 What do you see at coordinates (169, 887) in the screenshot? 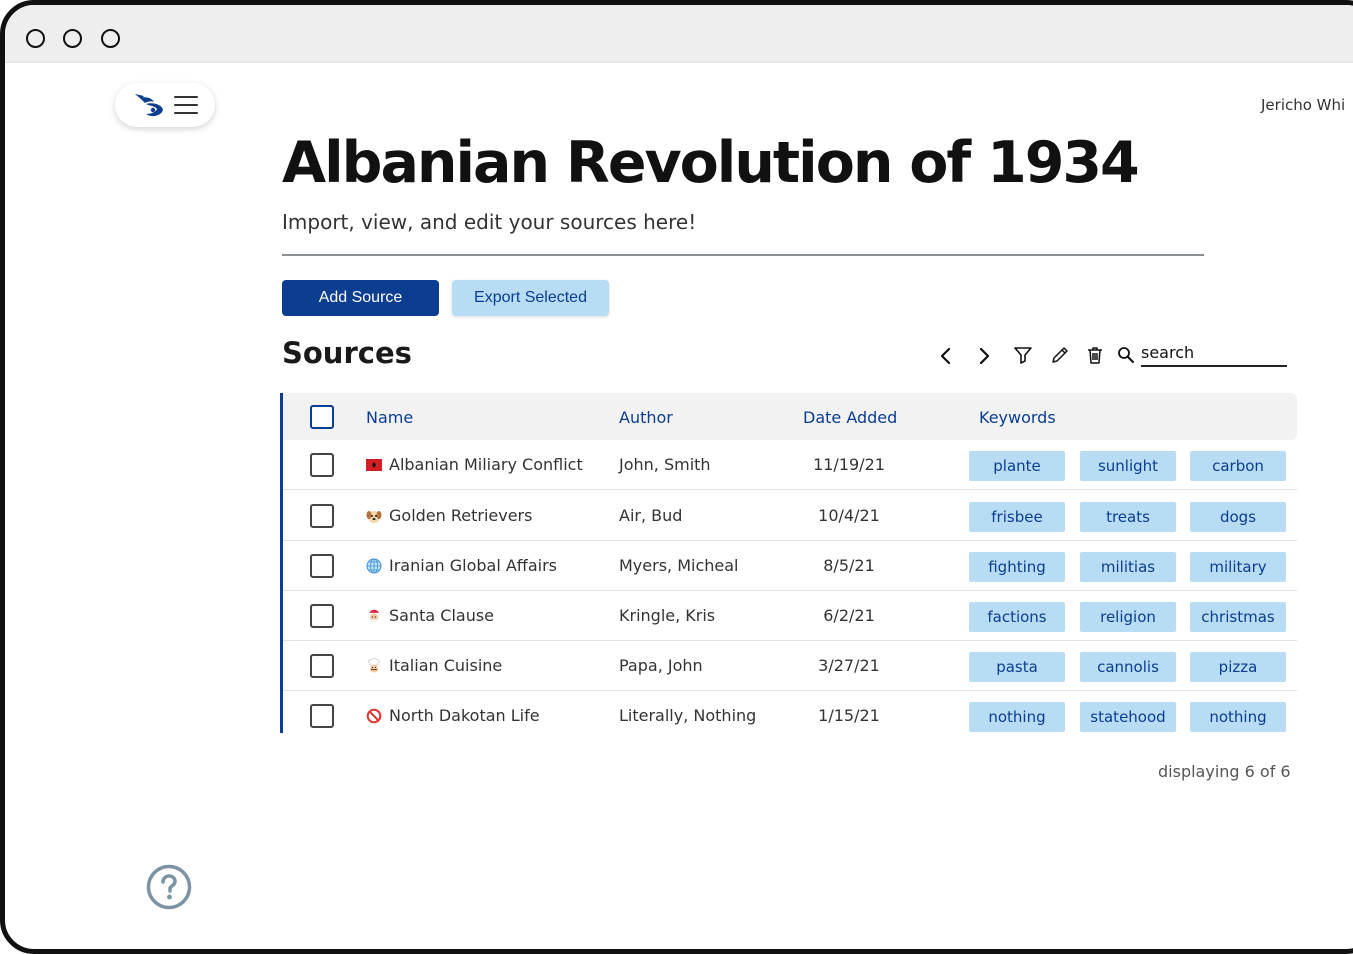
I see `help-question-icon` at bounding box center [169, 887].